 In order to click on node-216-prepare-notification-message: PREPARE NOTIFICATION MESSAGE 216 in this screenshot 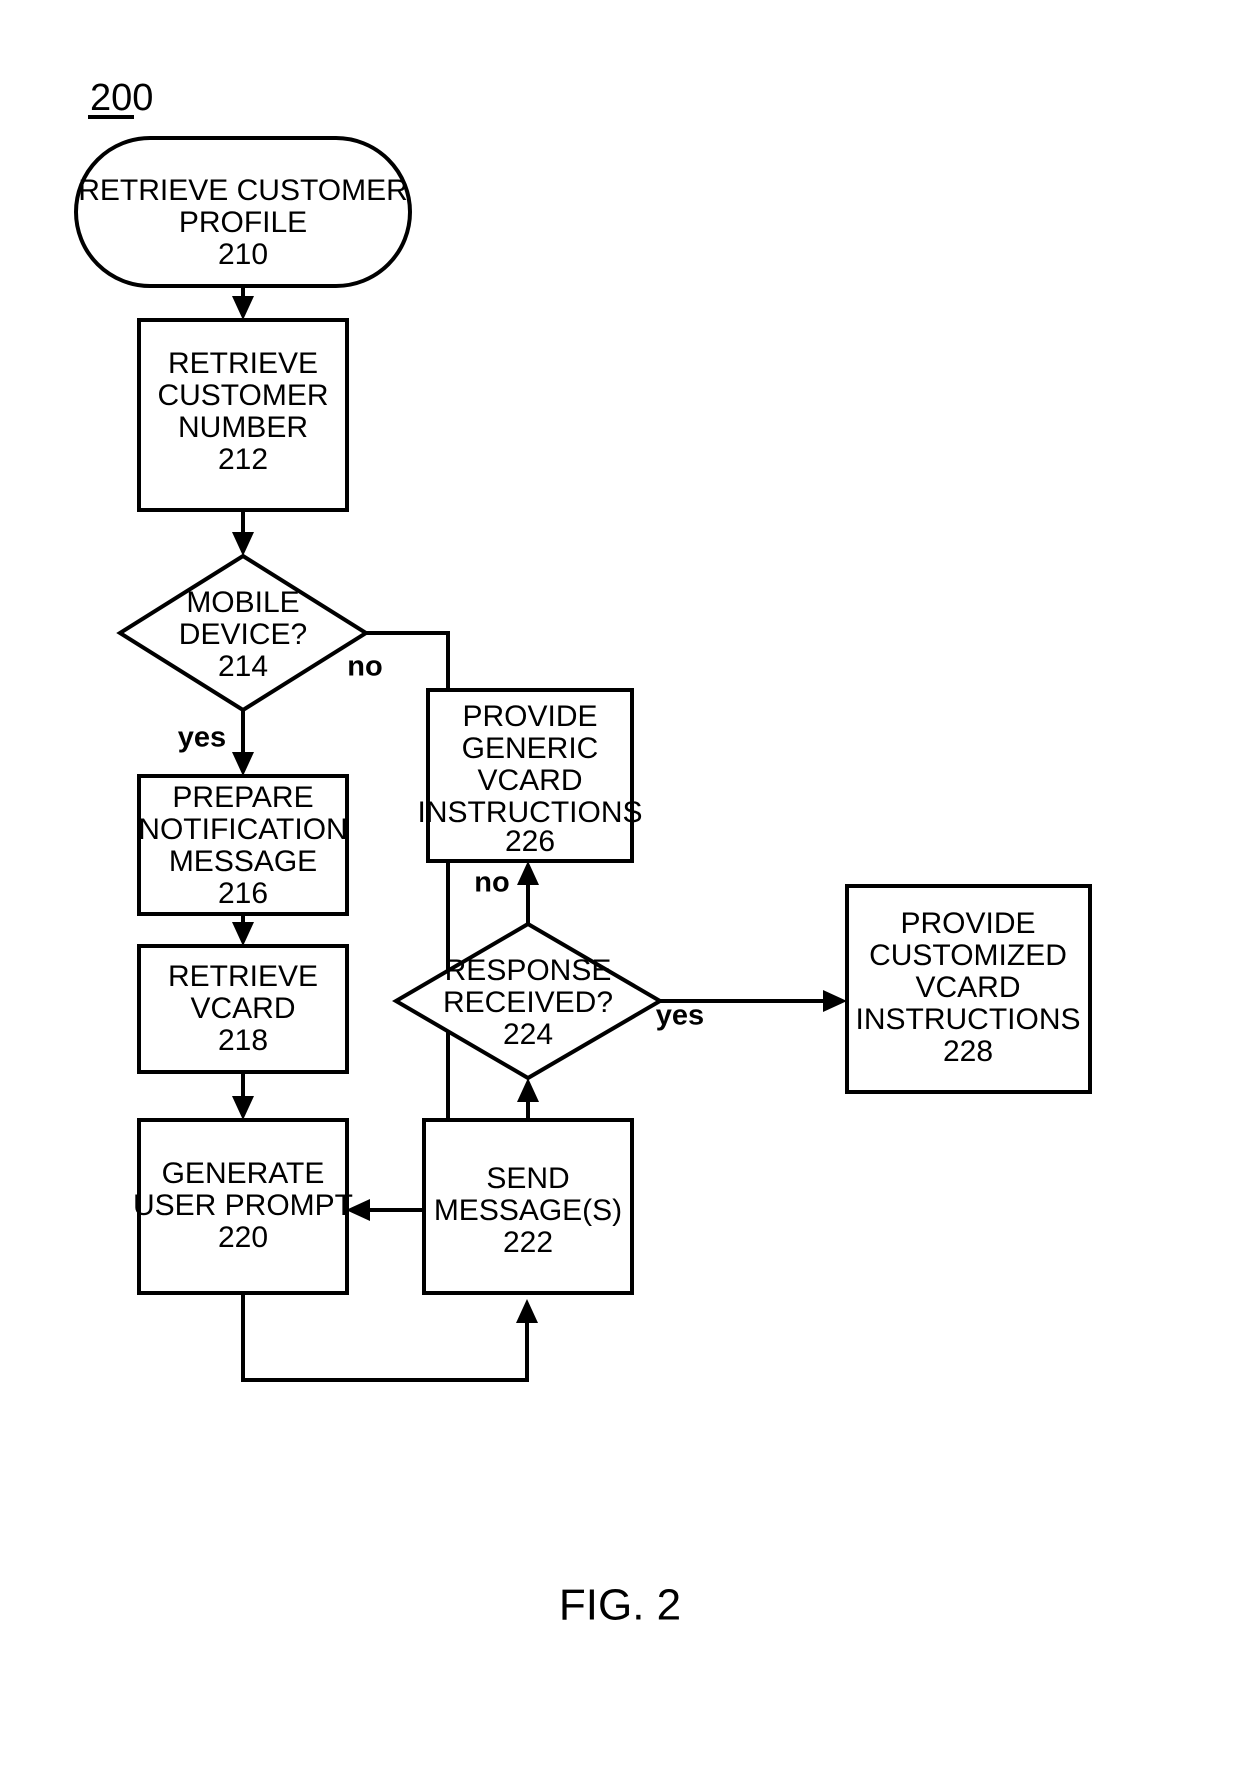, I will do `click(243, 845)`.